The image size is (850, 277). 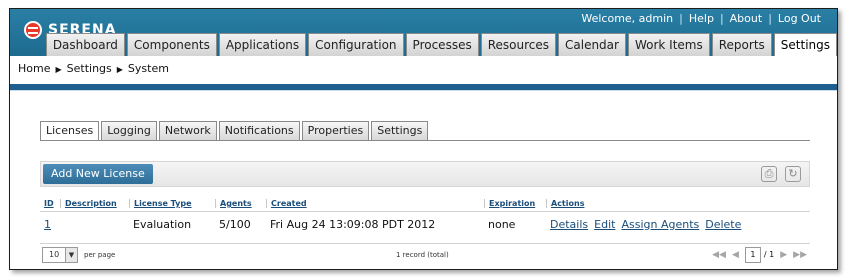 I want to click on col-id: ID, so click(x=50, y=203).